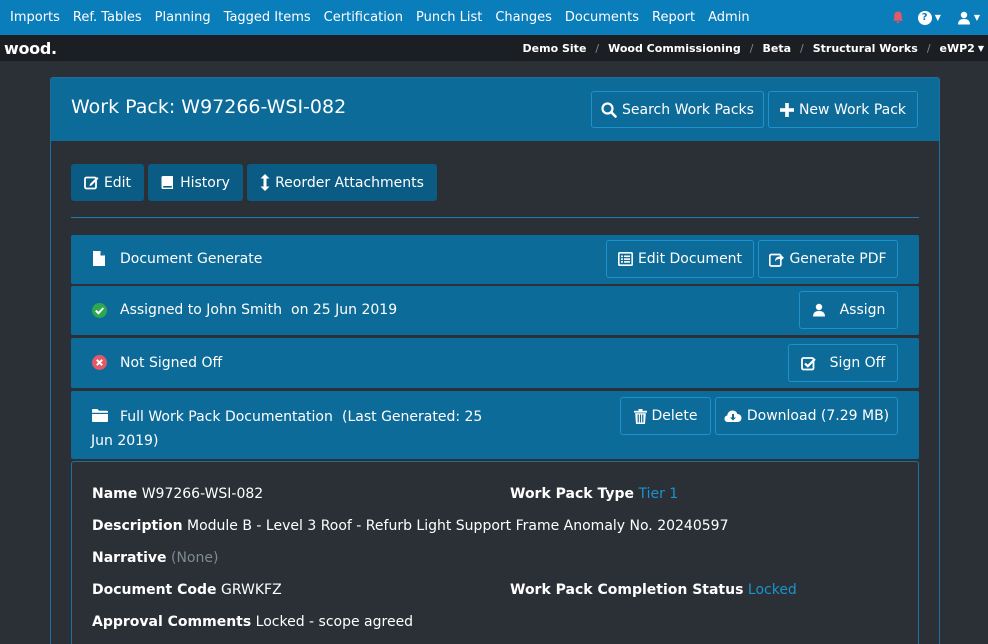 This screenshot has height=644, width=988. I want to click on nav-documents: Documents, so click(602, 17).